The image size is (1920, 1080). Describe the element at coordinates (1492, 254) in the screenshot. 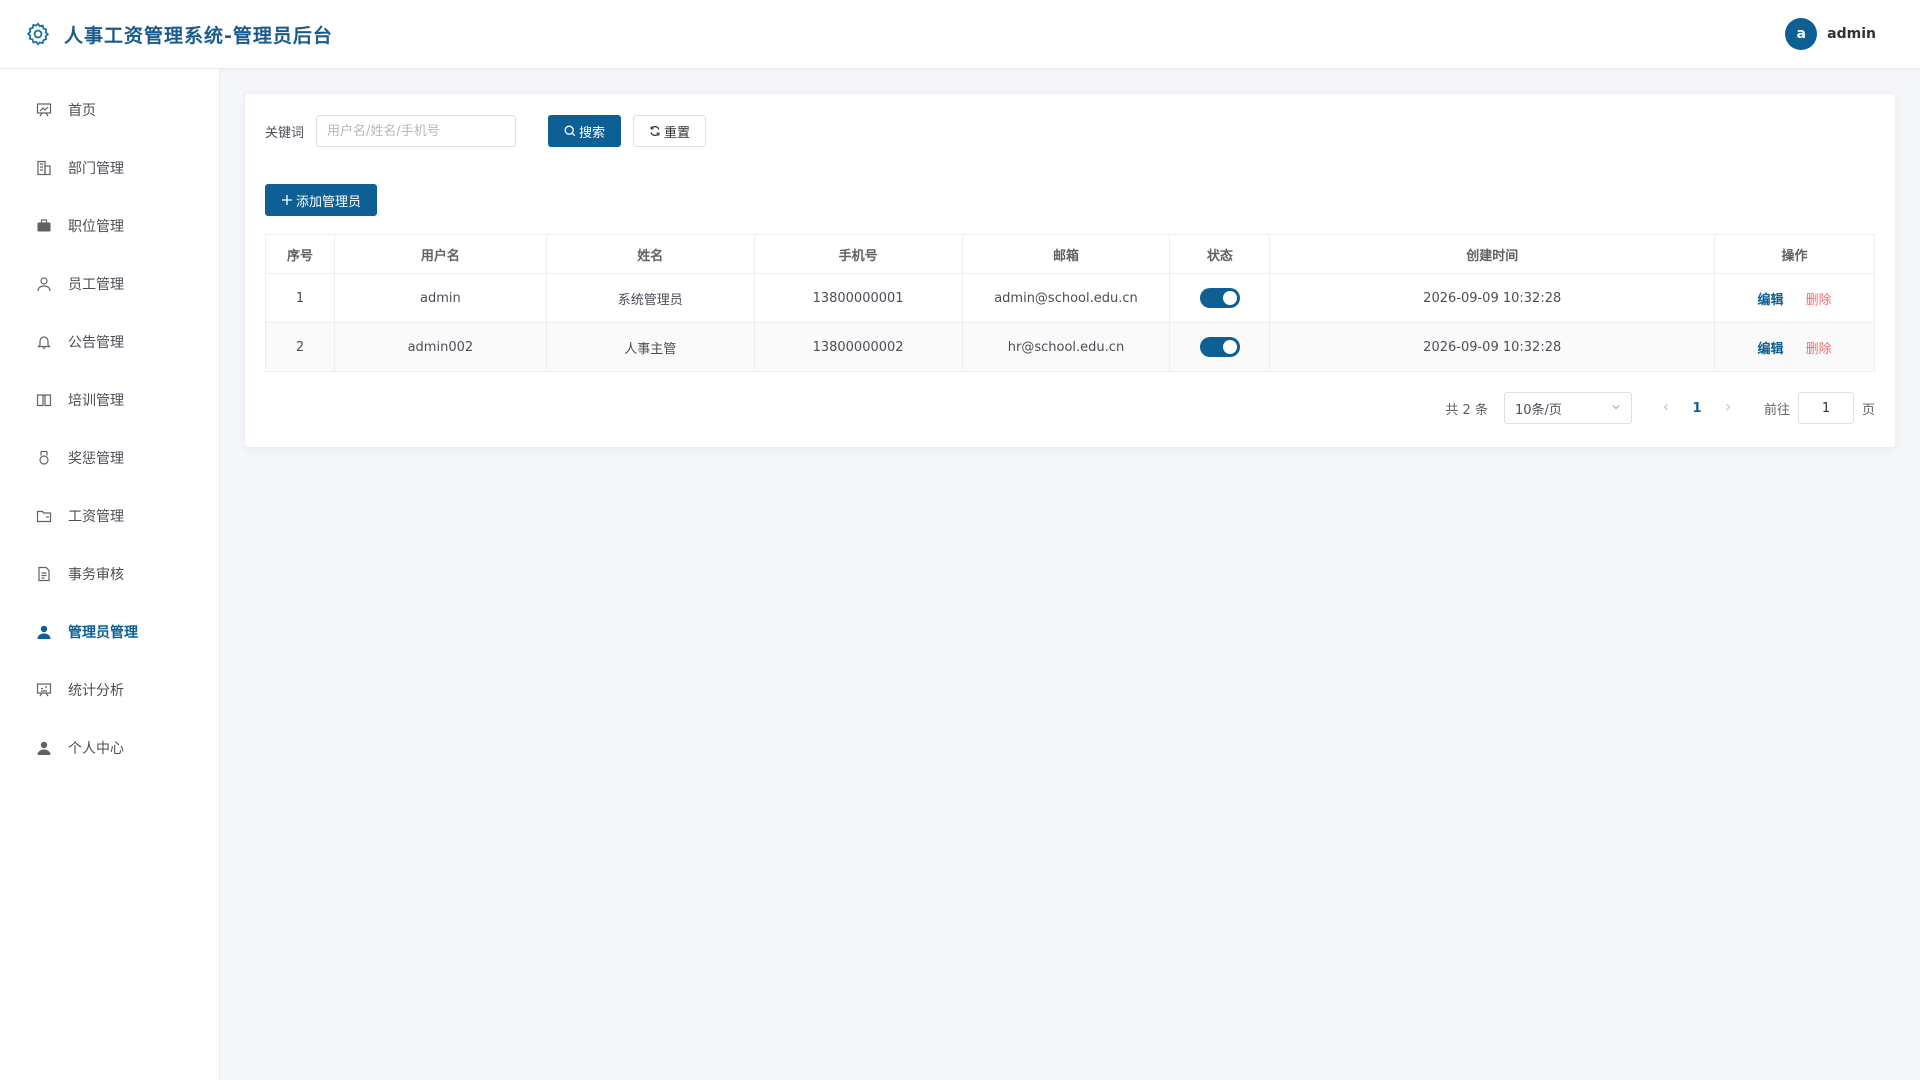

I see `column-header-created: 创建时间` at that location.